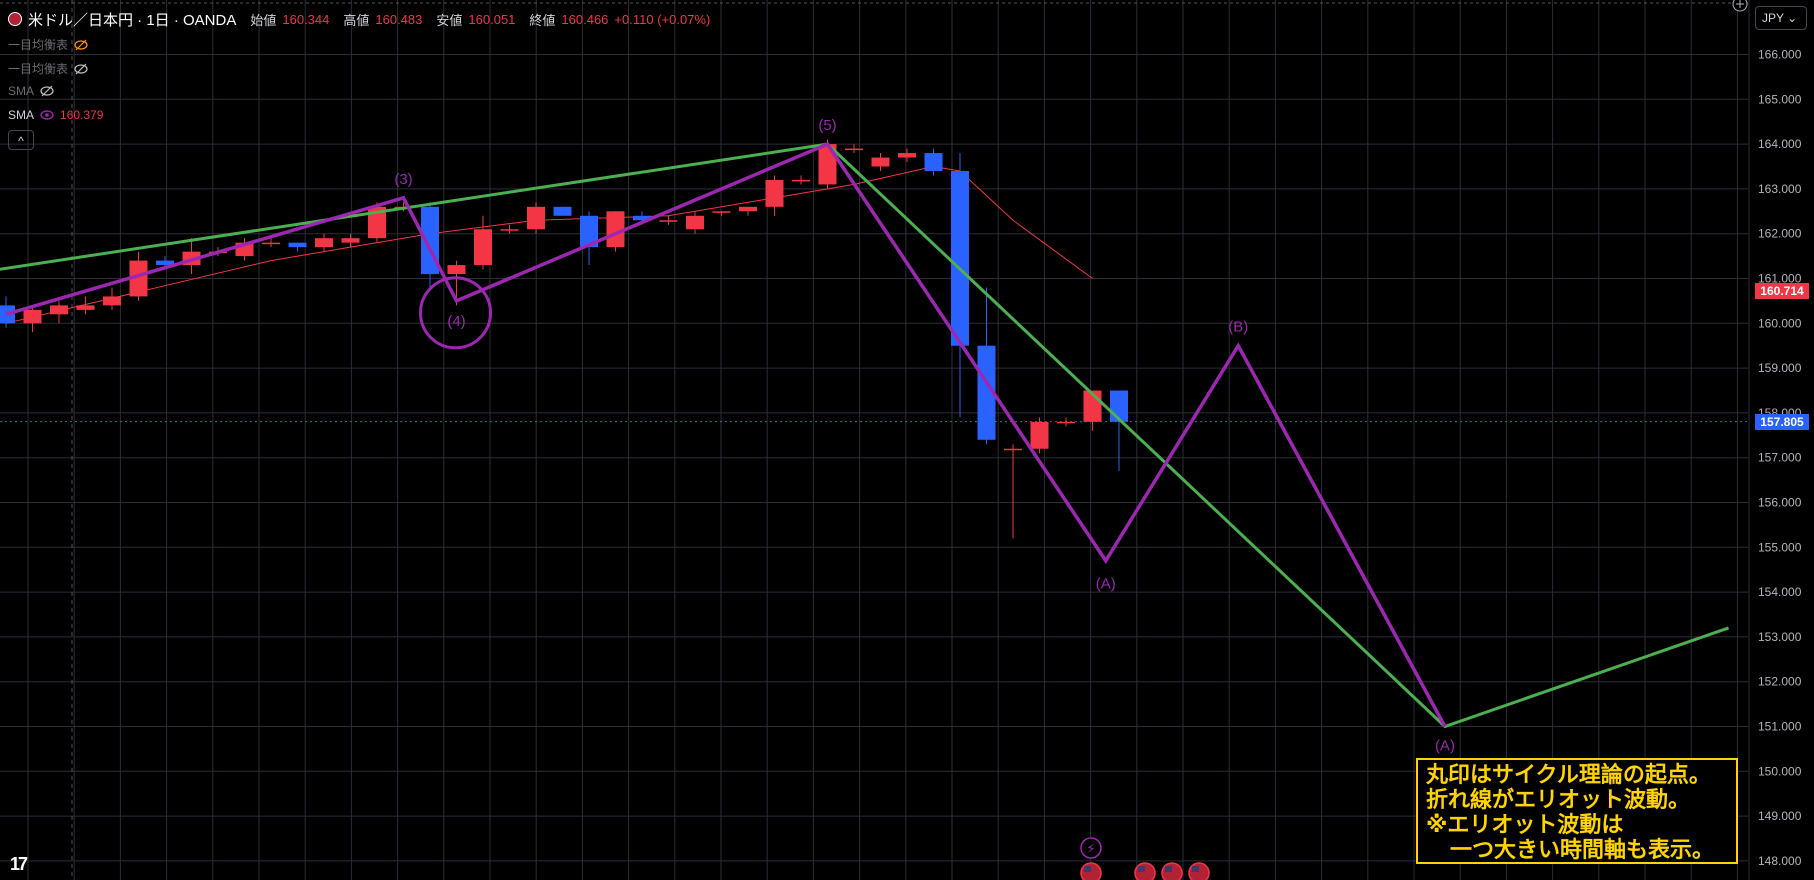 Image resolution: width=1814 pixels, height=880 pixels. What do you see at coordinates (1780, 592) in the screenshot?
I see `tick-label: 154.000` at bounding box center [1780, 592].